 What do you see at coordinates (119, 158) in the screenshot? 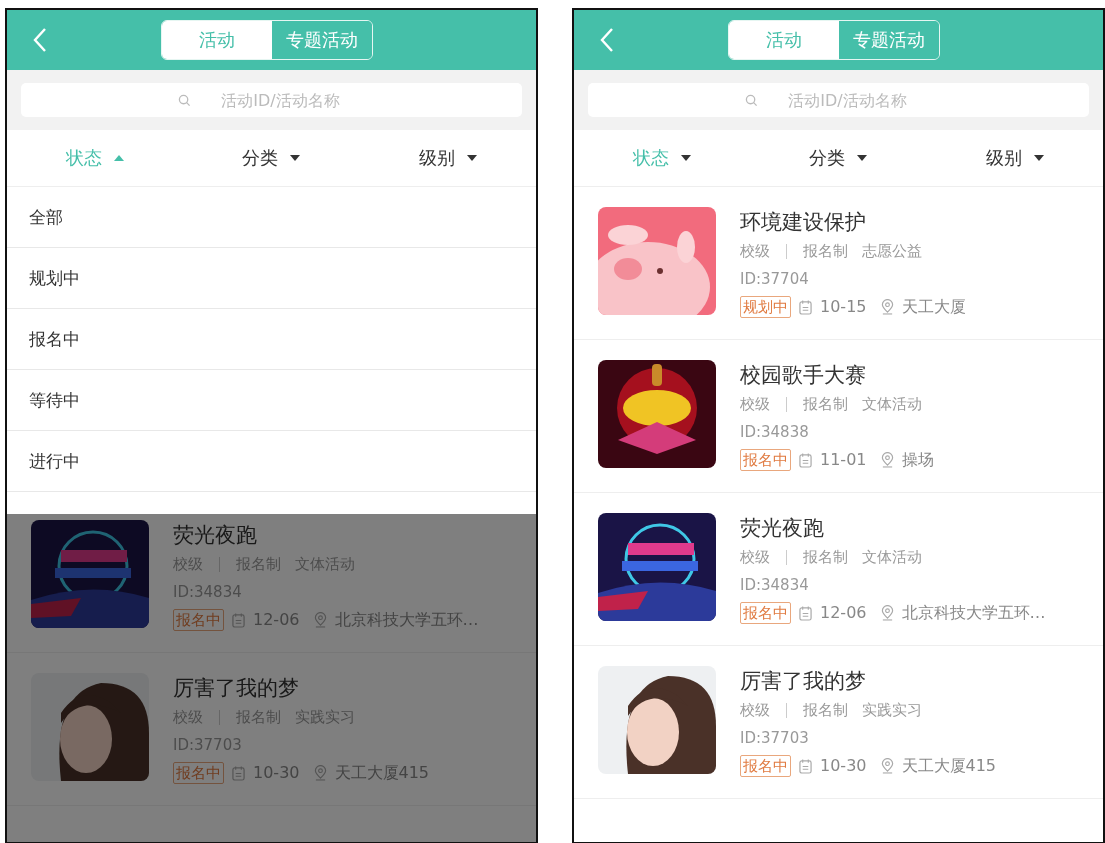
I see `caret-up-icon` at bounding box center [119, 158].